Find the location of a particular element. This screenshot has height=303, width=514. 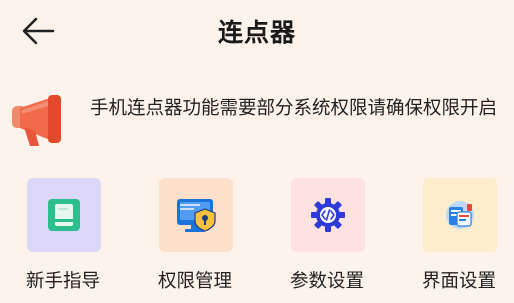

tile-interface-settings: 界面设置 is located at coordinates (459, 238).